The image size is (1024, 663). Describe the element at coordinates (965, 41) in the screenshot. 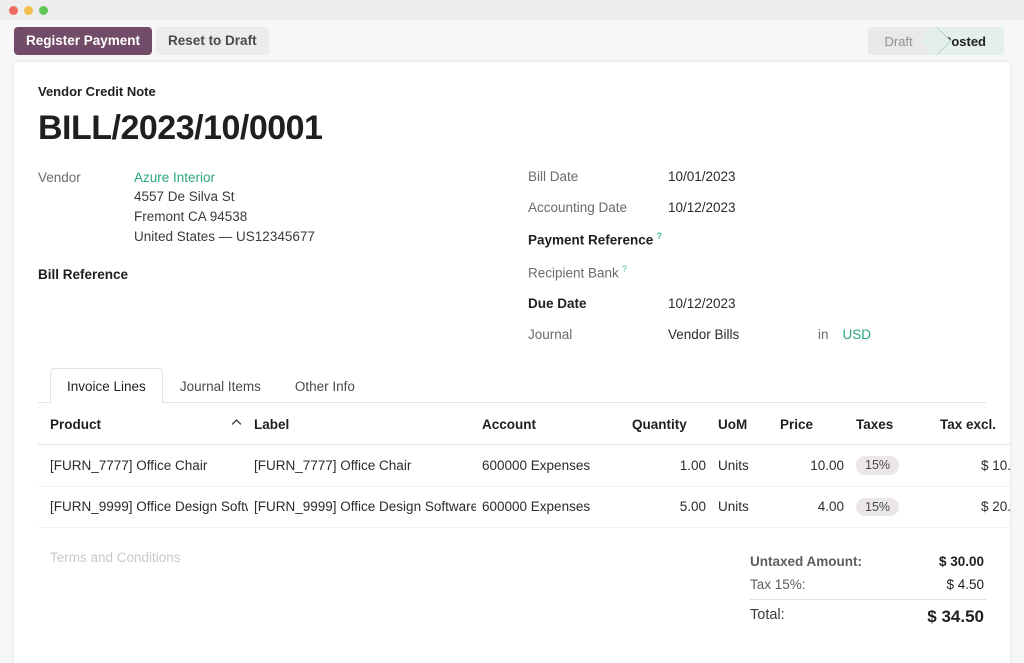

I see `status-step-posted: Posted` at that location.